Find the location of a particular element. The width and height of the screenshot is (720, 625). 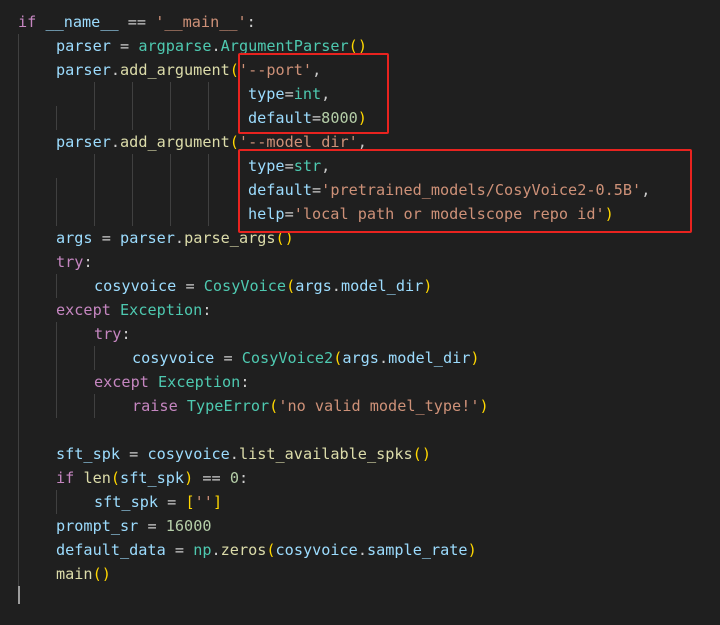

string-literal: '' is located at coordinates (203, 502).